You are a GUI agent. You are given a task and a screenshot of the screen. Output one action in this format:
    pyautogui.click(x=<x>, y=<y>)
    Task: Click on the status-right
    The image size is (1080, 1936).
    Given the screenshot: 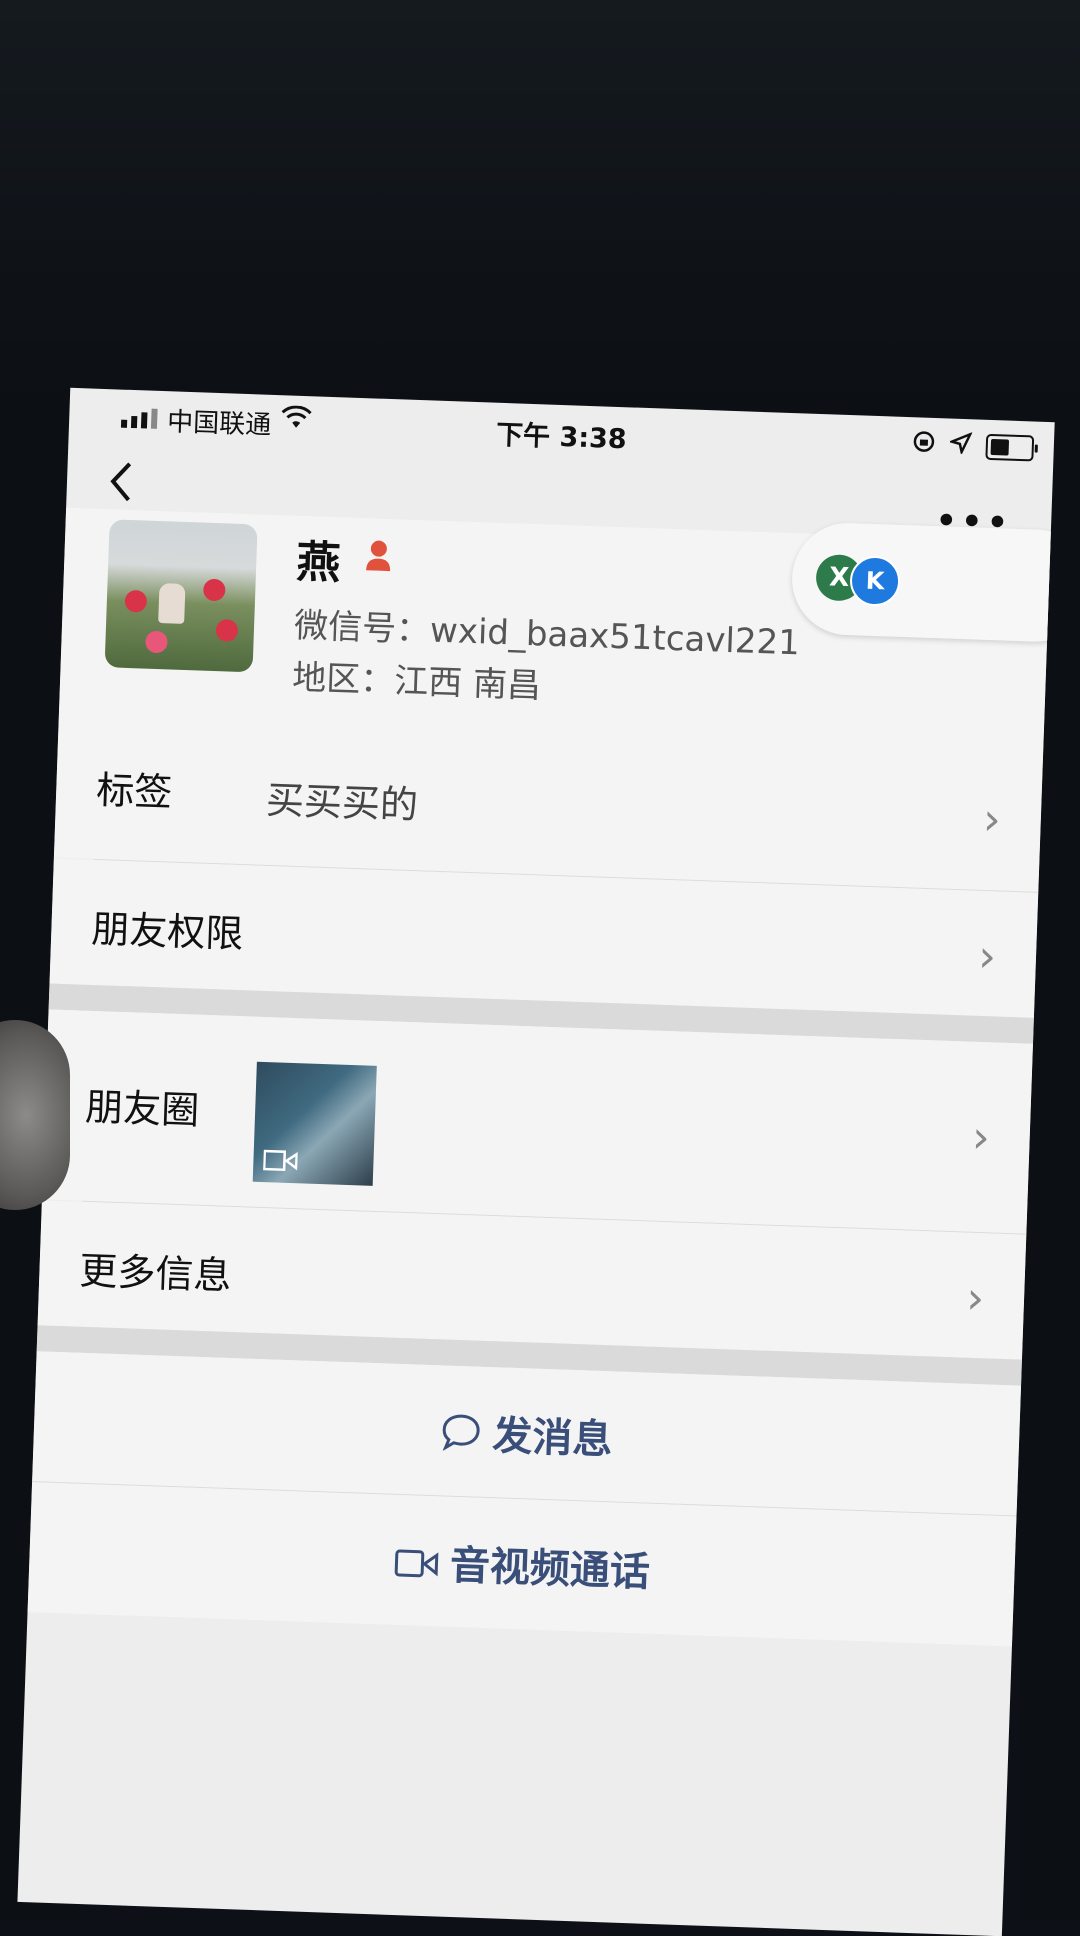 What is the action you would take?
    pyautogui.click(x=973, y=446)
    